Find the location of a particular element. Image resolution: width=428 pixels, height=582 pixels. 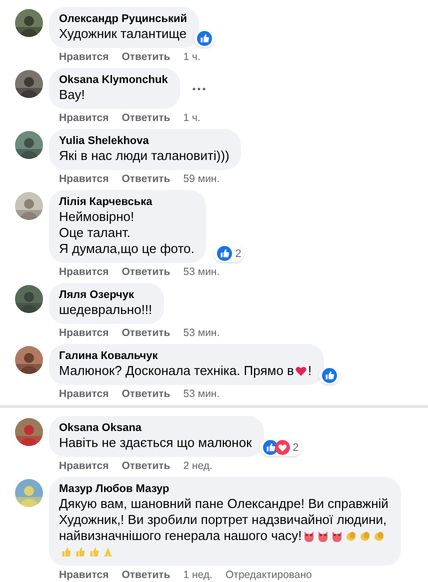

comment-text: шедеврально!!! is located at coordinates (105, 309).